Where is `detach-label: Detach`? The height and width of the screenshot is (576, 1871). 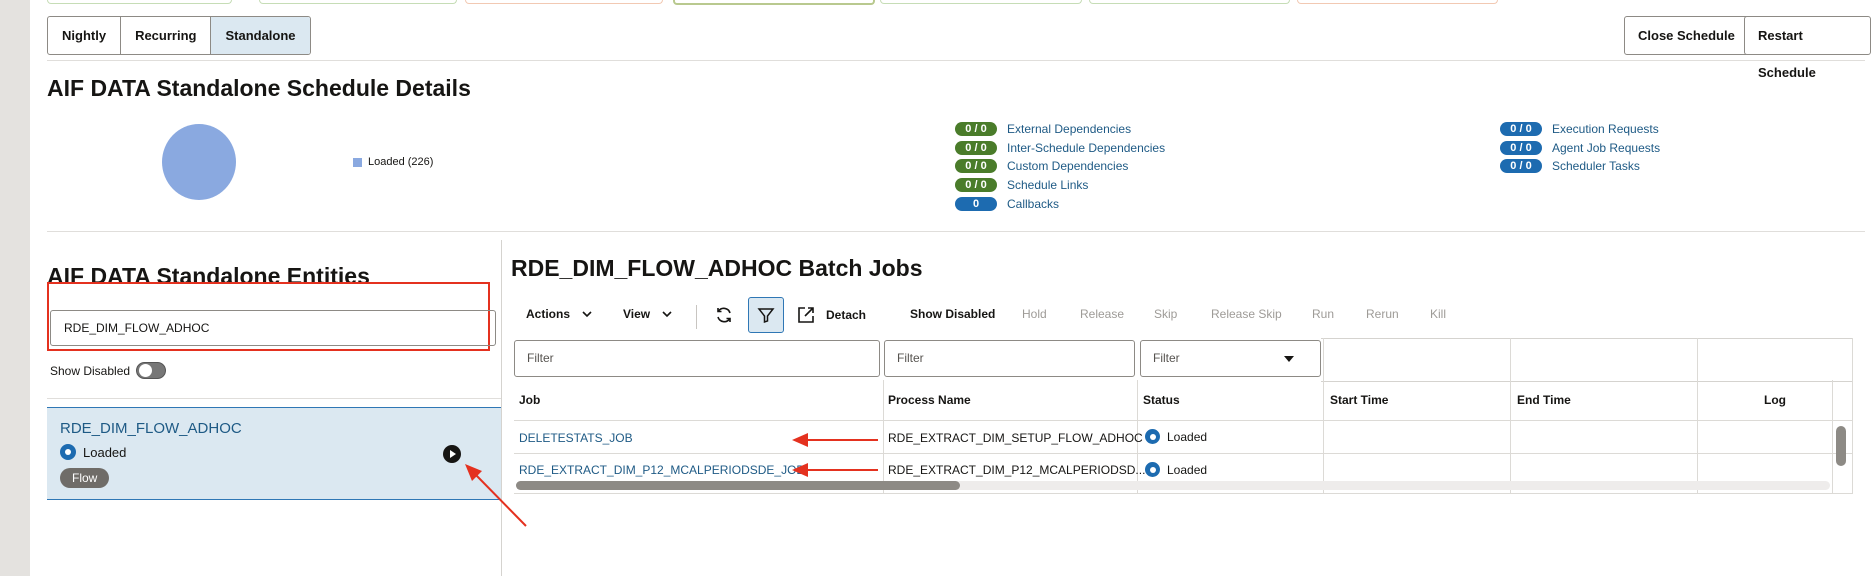
detach-label: Detach is located at coordinates (846, 315).